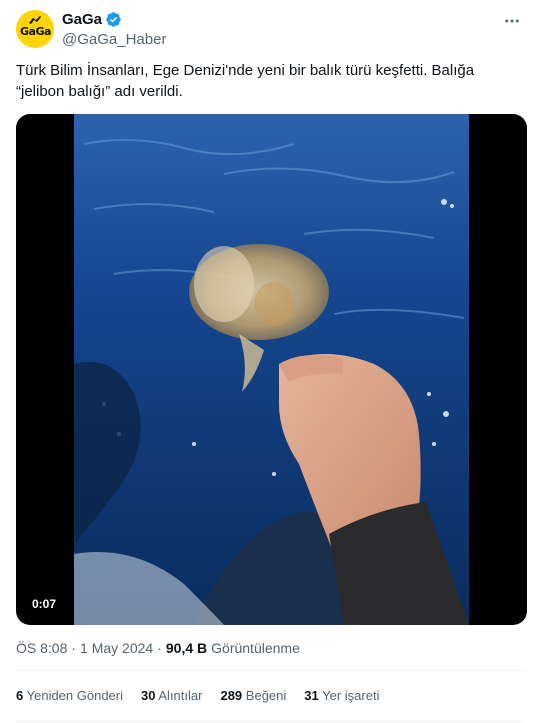 The image size is (539, 723). Describe the element at coordinates (186, 648) in the screenshot. I see `views-count: 90,4 B` at that location.